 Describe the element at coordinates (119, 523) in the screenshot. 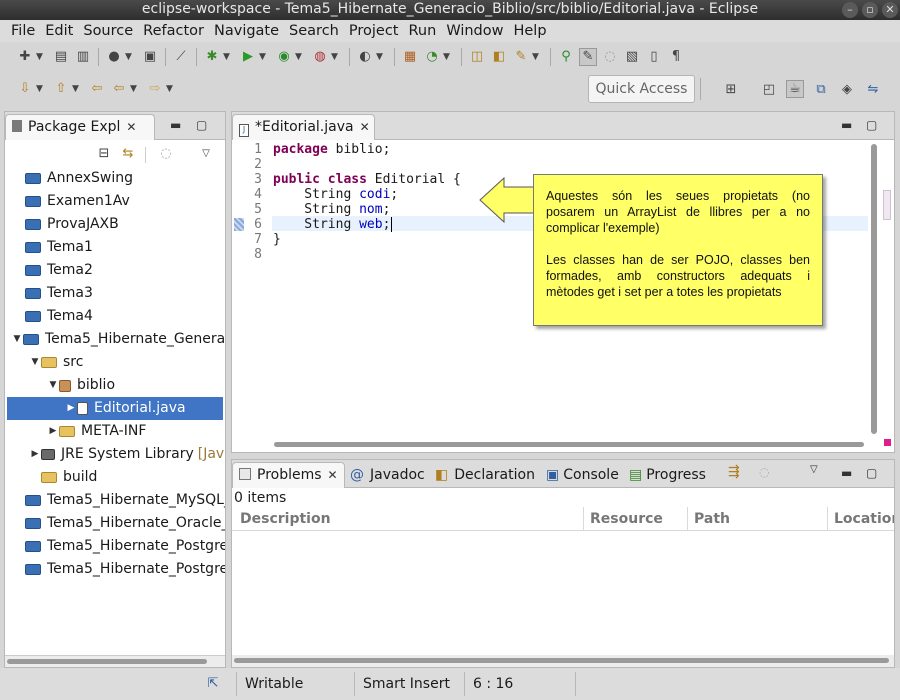

I see `tree-item-tema5-hibernate-oracle: Tema5_Hibernate_Oracle_` at that location.